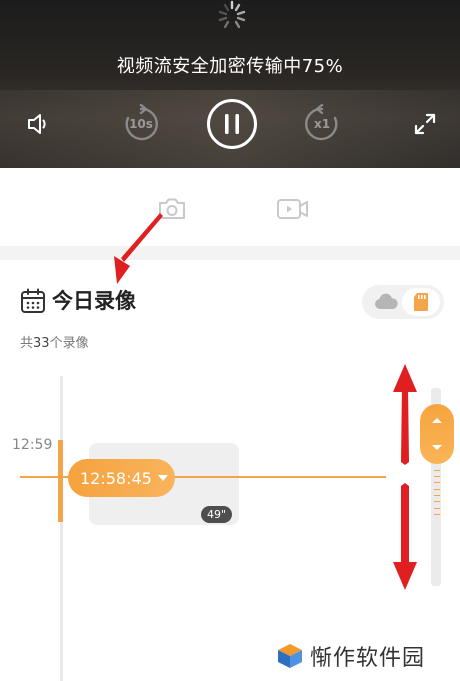 Image resolution: width=460 pixels, height=681 pixels. What do you see at coordinates (437, 420) in the screenshot?
I see `chevron-up-icon` at bounding box center [437, 420].